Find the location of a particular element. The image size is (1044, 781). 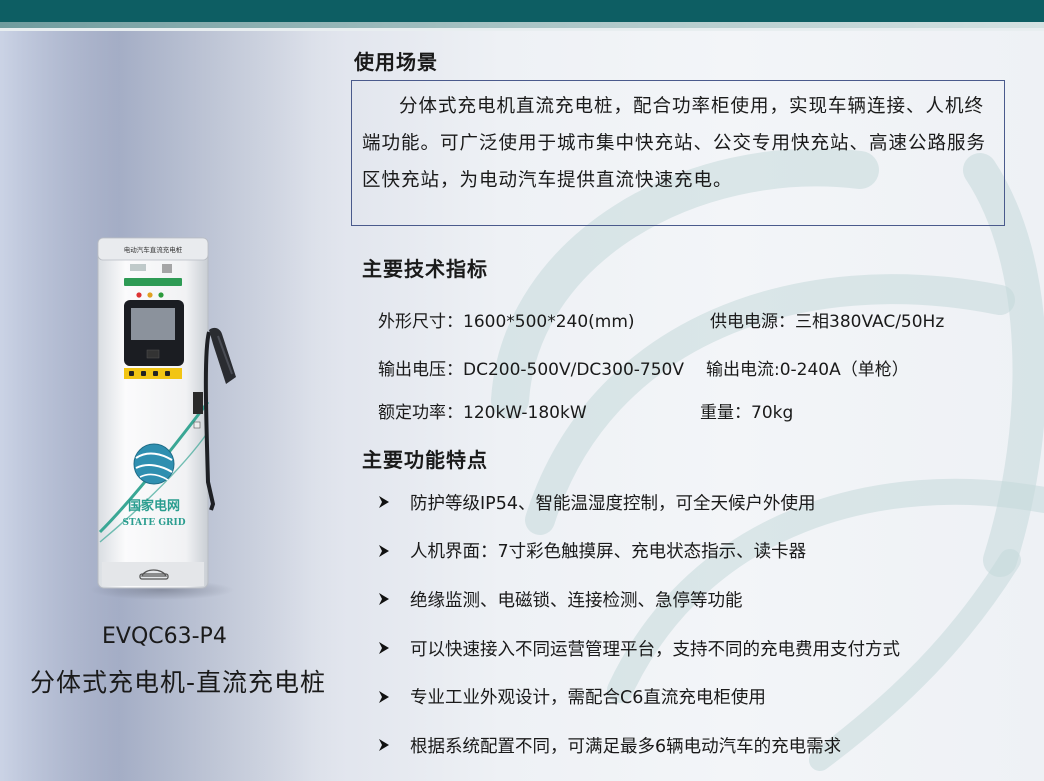

feature-item: 绝缘监测、电磁锁、连接检测、急停等功能 is located at coordinates (639, 599).